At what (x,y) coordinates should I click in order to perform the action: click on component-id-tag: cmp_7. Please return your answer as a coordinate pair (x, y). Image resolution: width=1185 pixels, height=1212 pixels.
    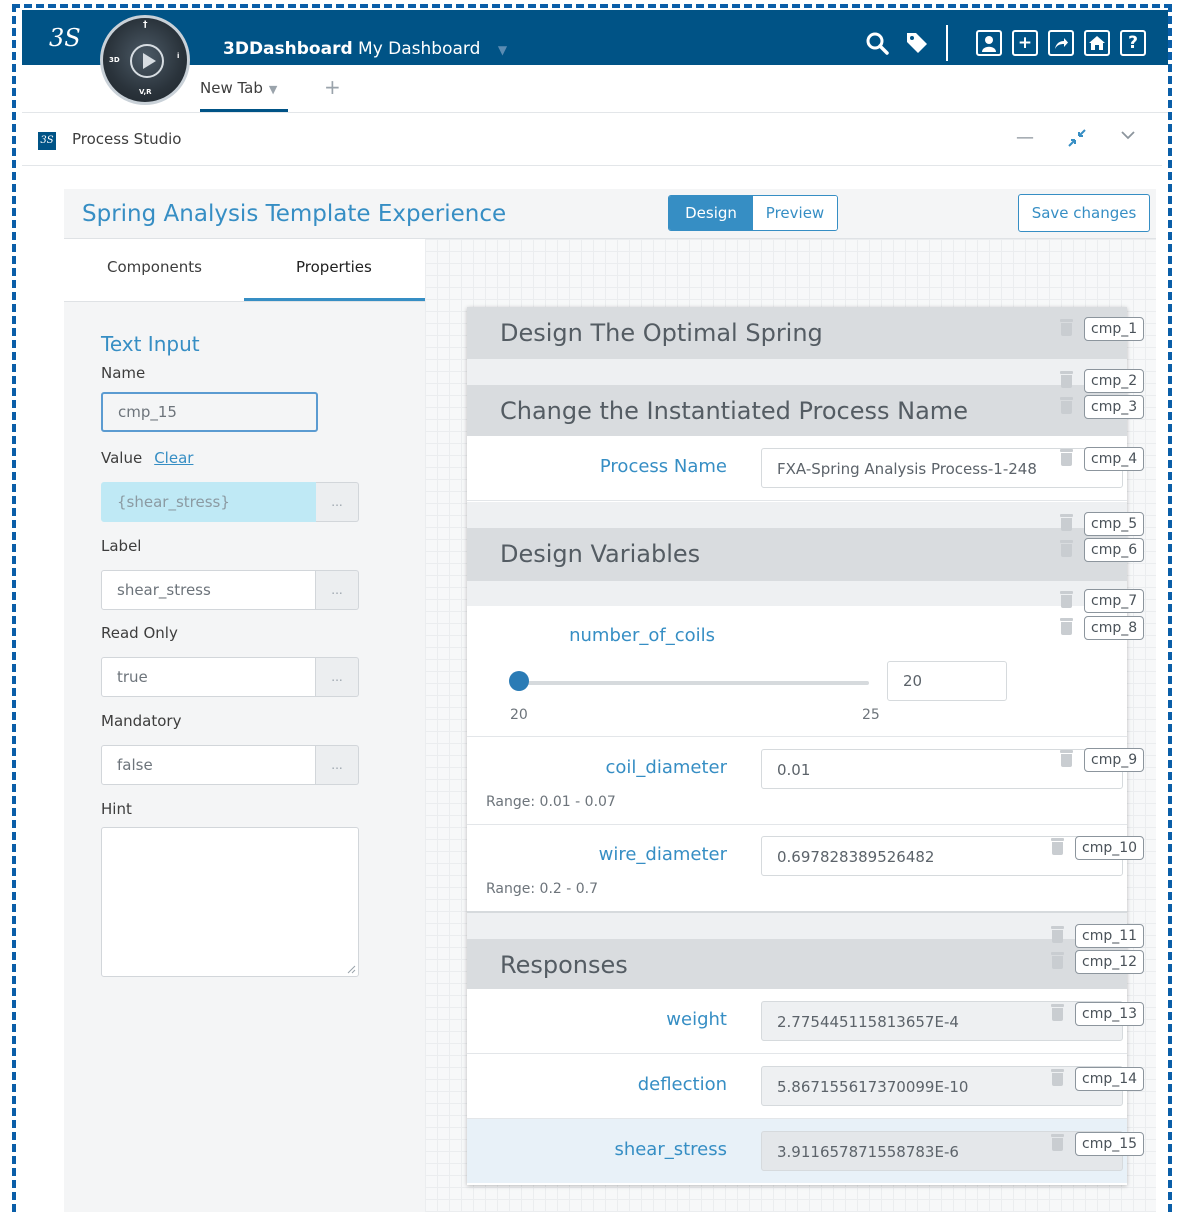
    Looking at the image, I should click on (1114, 601).